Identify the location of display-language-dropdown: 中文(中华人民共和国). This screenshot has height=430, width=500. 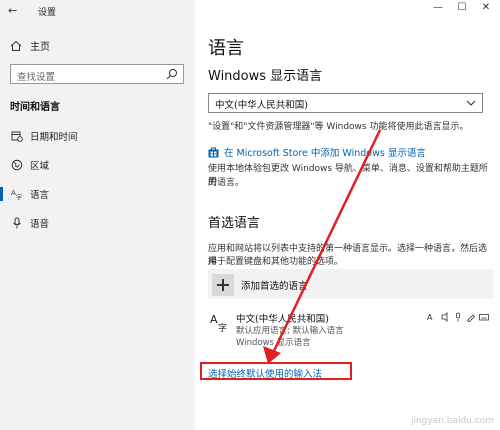
(345, 103).